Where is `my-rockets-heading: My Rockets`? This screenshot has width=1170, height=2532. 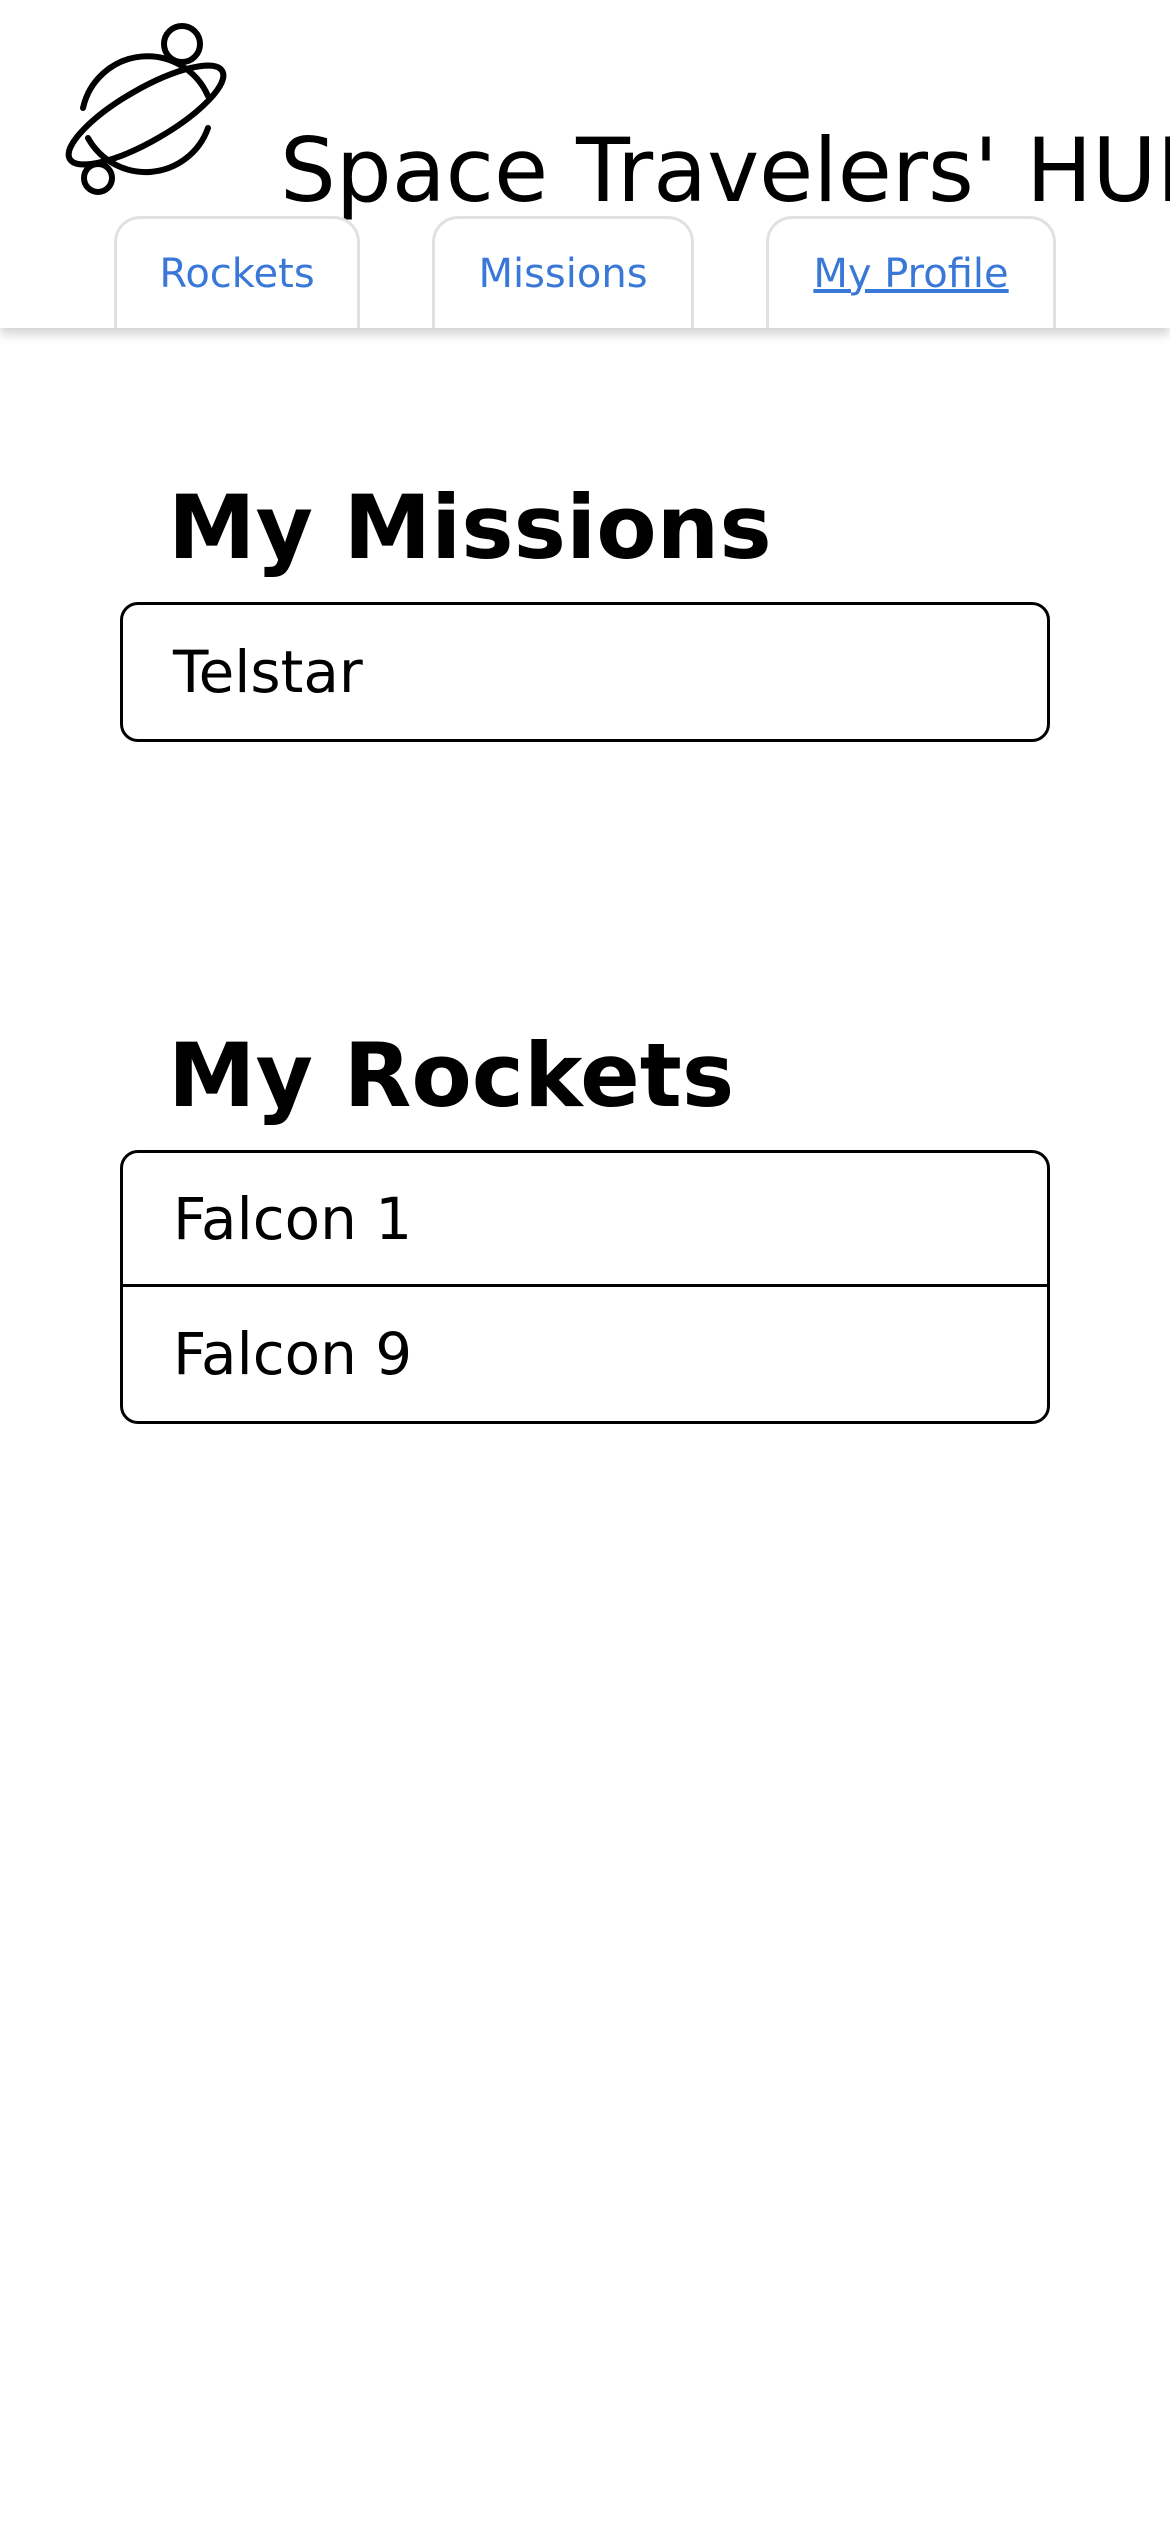 my-rockets-heading: My Rockets is located at coordinates (451, 1075).